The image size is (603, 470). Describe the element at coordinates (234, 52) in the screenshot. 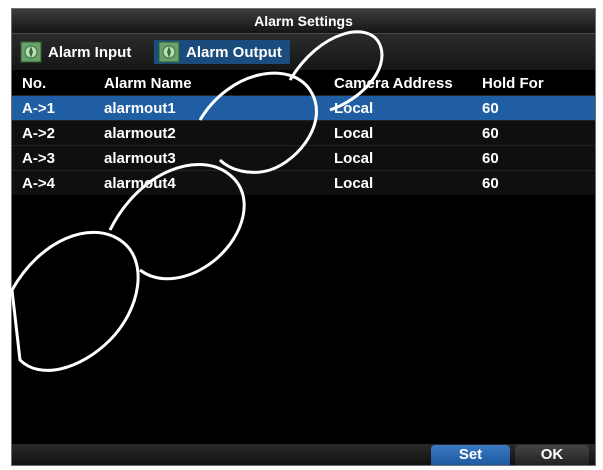

I see `tab-alarm-output-label: Alarm Output` at that location.